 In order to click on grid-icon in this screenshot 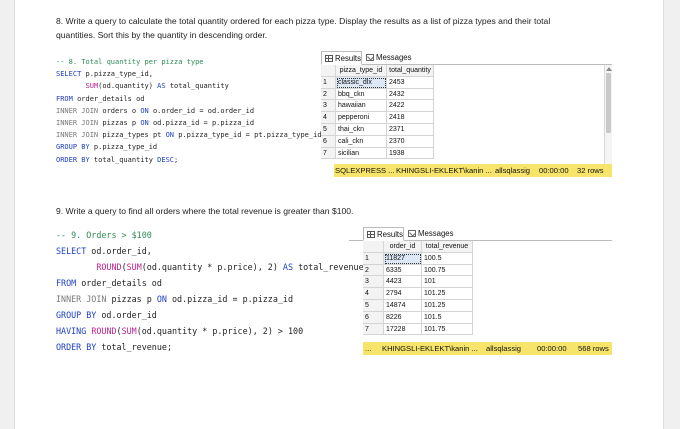, I will do `click(371, 234)`.